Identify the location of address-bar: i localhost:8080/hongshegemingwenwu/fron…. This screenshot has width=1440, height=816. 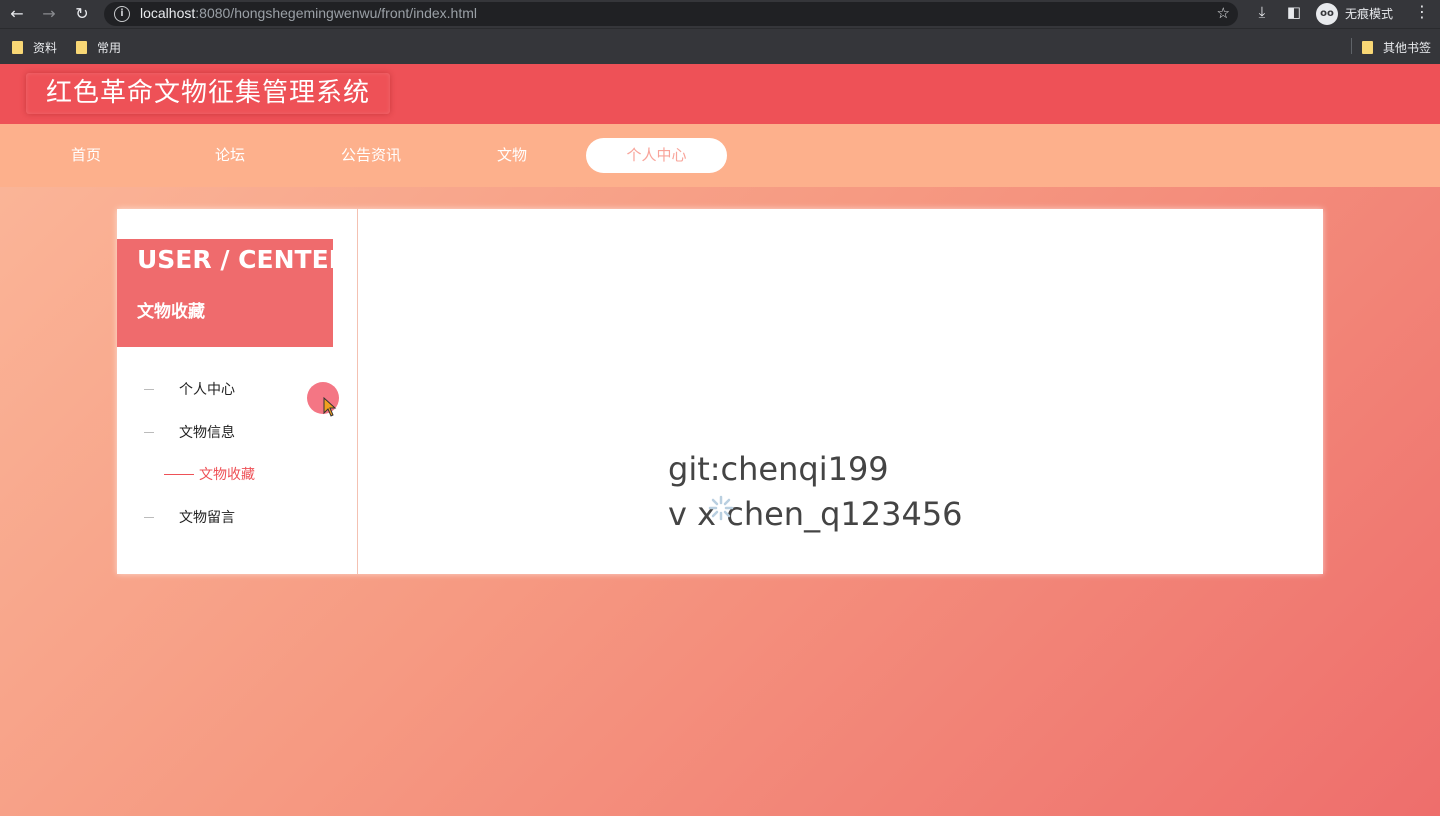
(671, 14).